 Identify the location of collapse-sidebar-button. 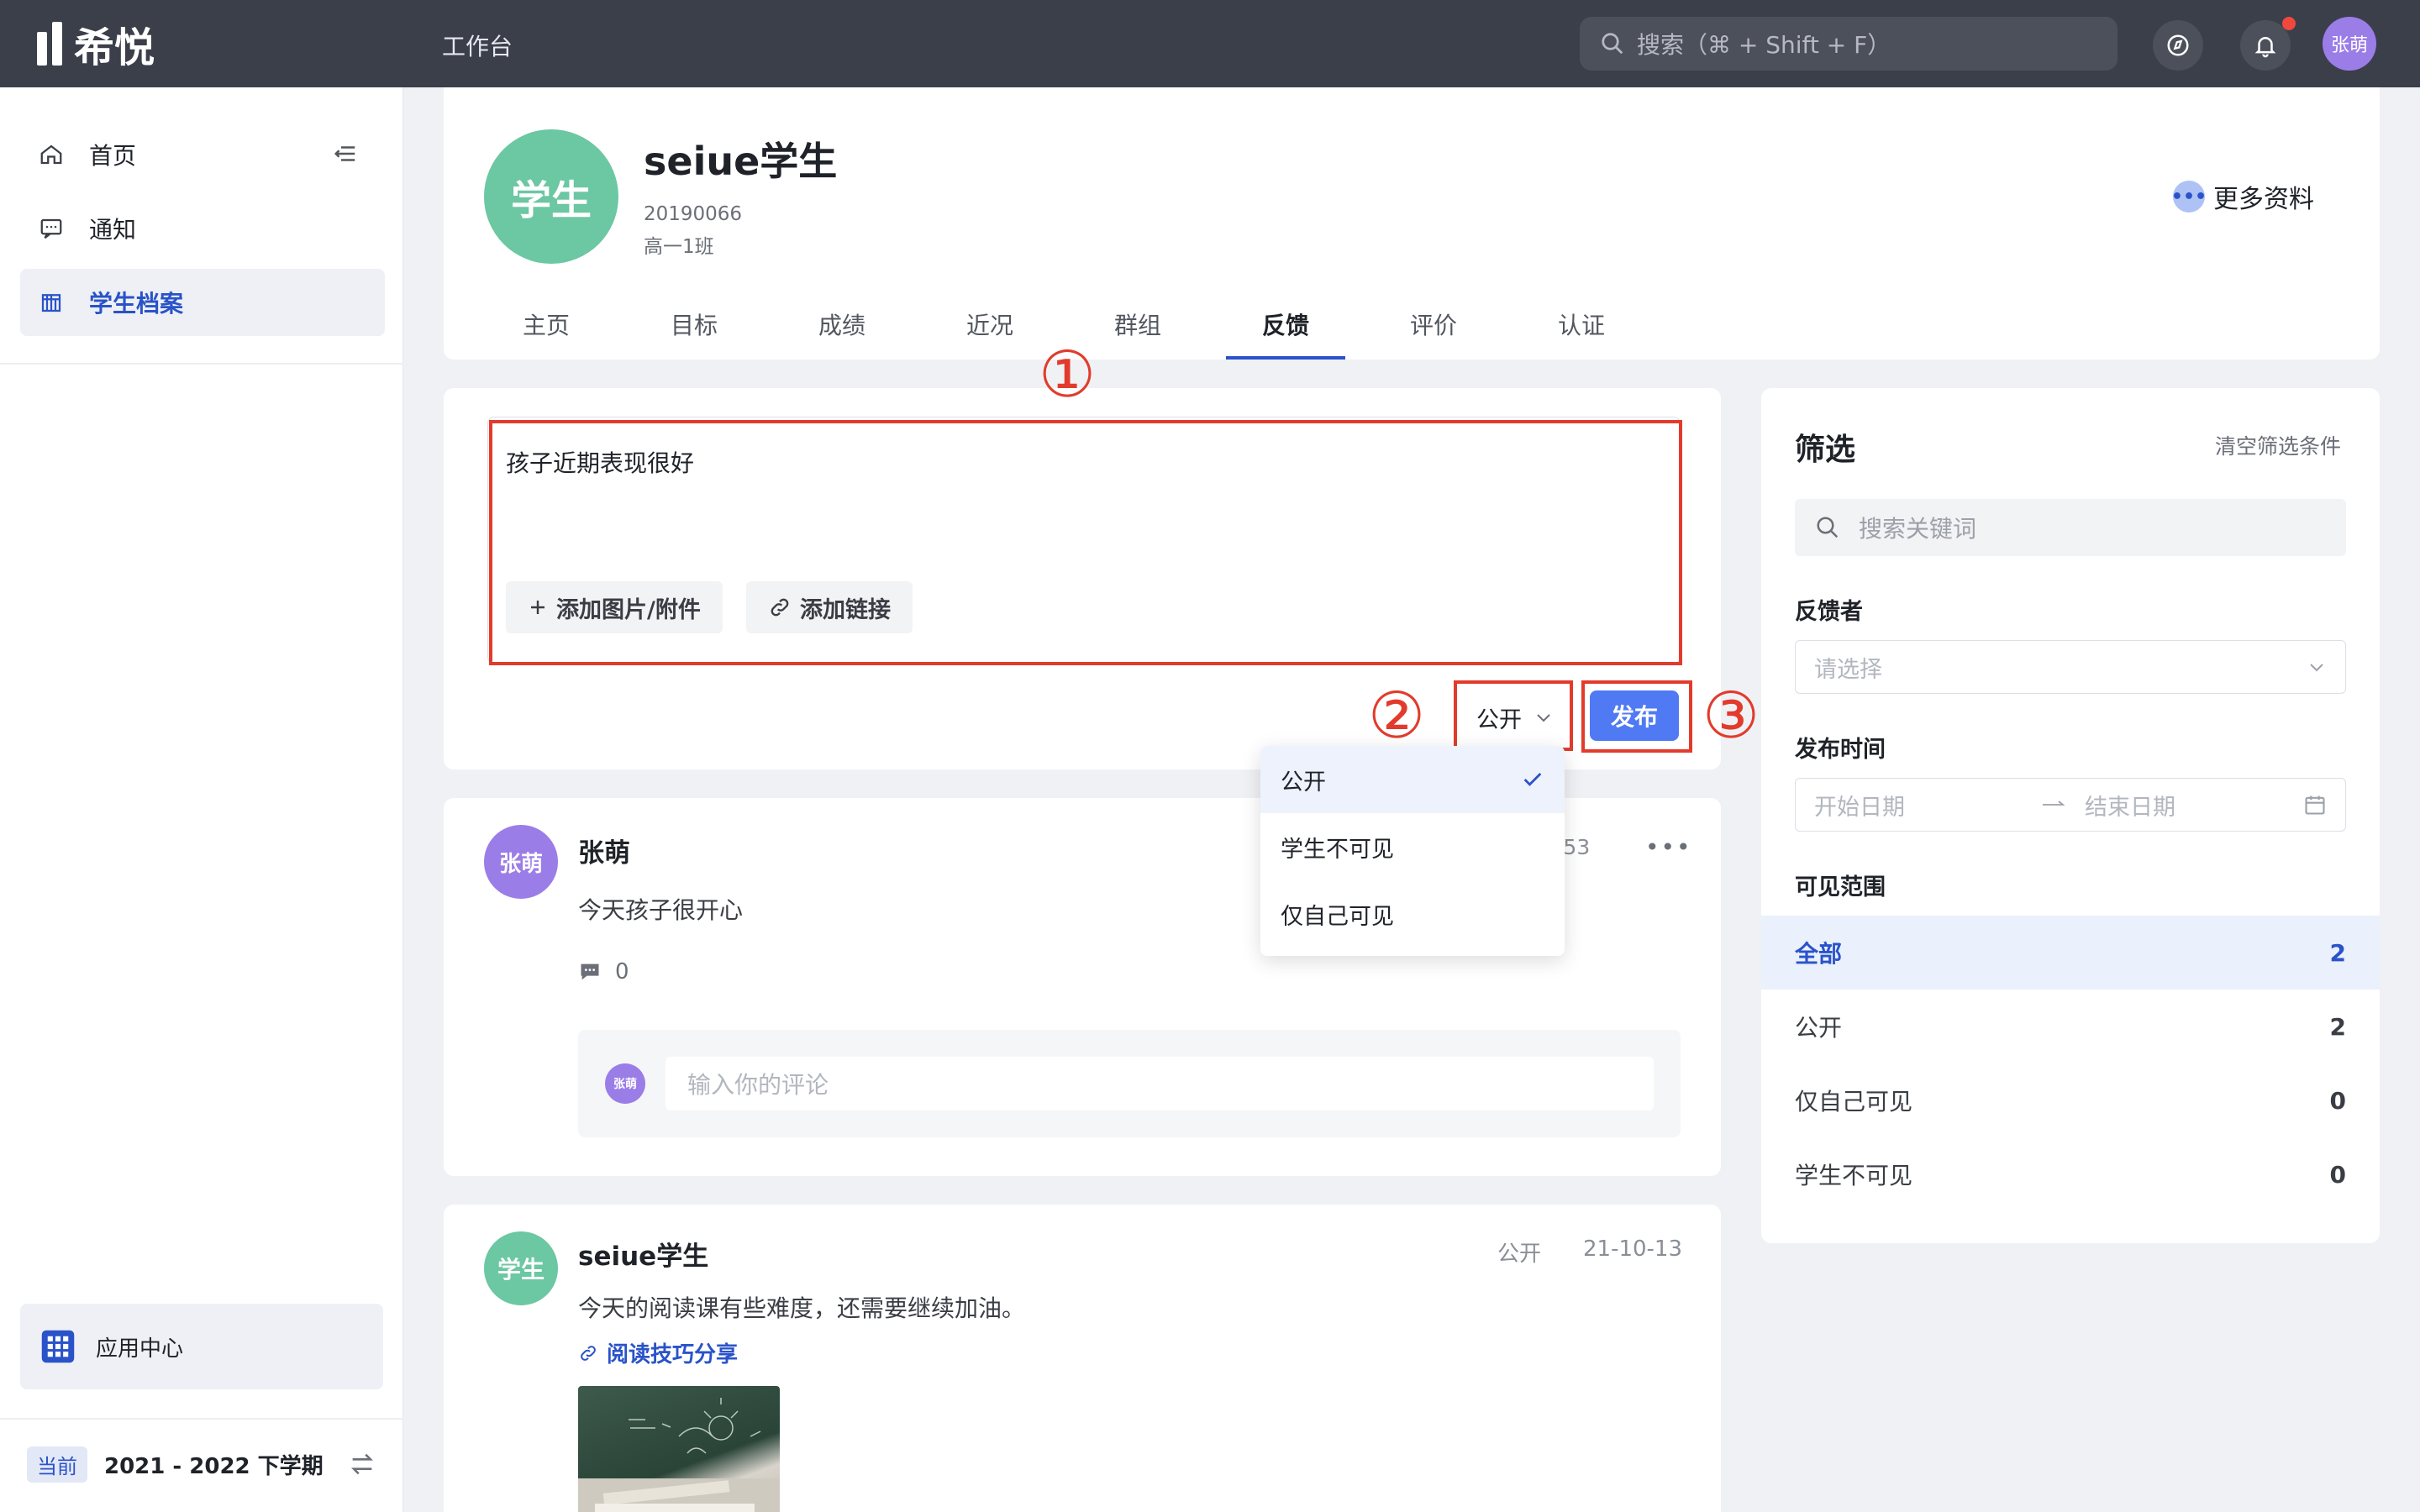
(345, 156).